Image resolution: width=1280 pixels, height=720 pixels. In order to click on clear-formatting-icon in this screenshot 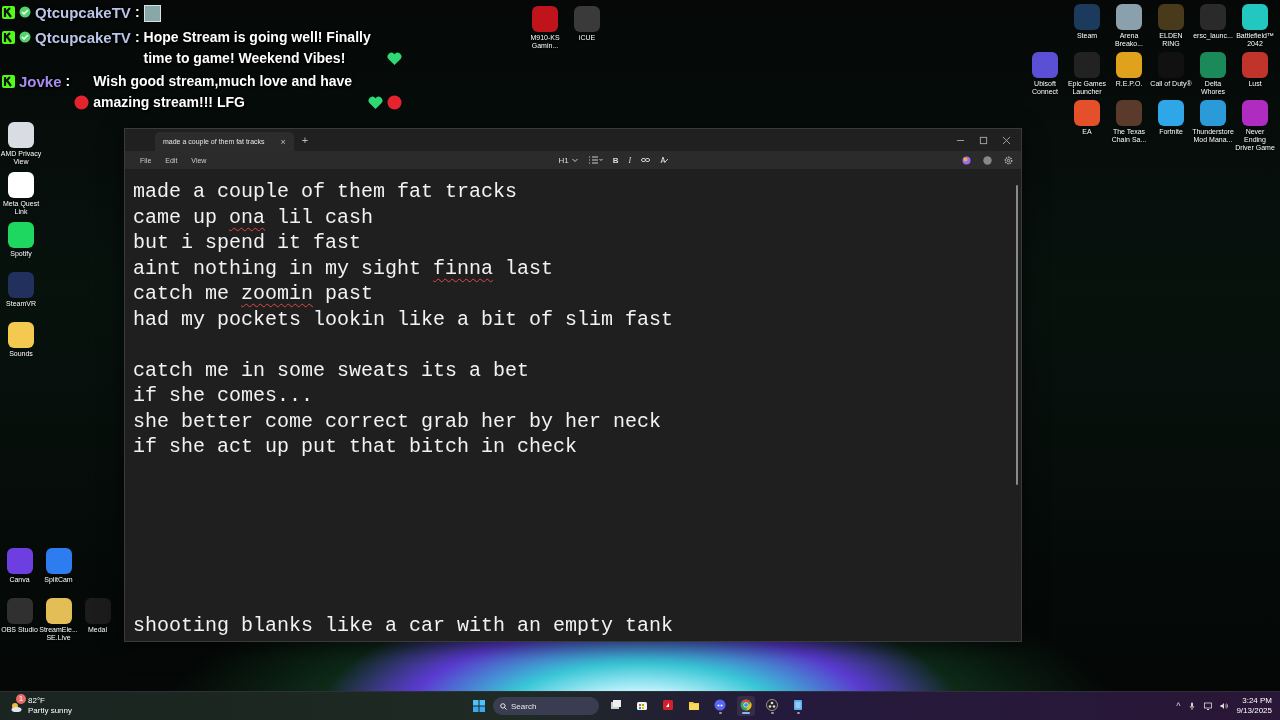, I will do `click(665, 160)`.